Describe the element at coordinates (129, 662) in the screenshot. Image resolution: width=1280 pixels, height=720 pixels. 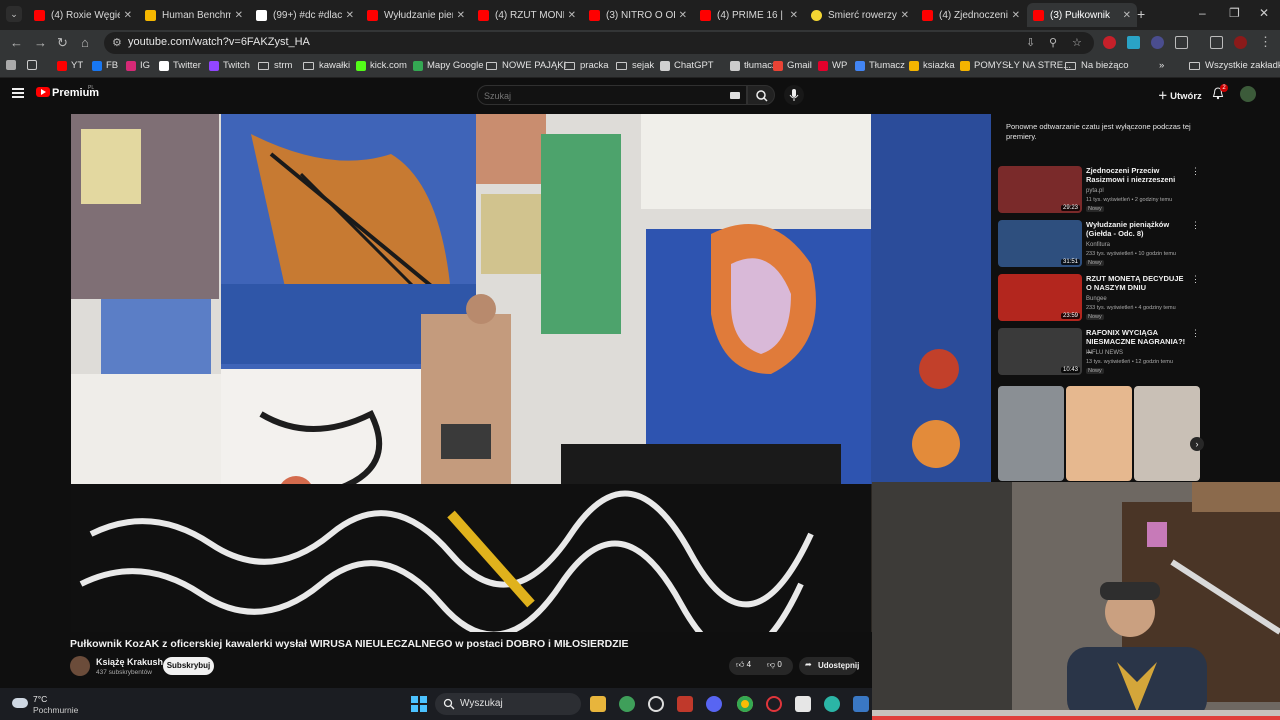
I see `channel-name: Książę Krakush` at that location.